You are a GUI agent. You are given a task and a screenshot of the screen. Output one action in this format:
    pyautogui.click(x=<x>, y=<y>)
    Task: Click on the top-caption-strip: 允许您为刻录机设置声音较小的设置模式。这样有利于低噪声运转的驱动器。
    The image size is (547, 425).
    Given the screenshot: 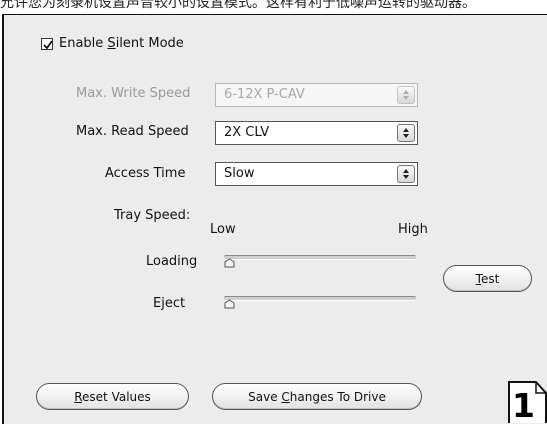 What is the action you would take?
    pyautogui.click(x=273, y=7)
    